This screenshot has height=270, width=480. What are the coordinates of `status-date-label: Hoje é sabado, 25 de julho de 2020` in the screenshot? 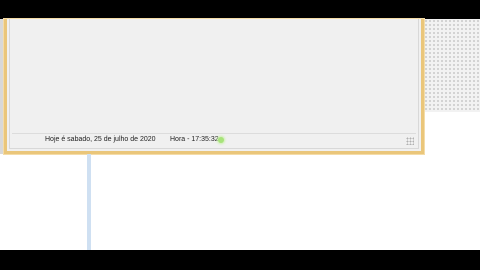 It's located at (100, 139).